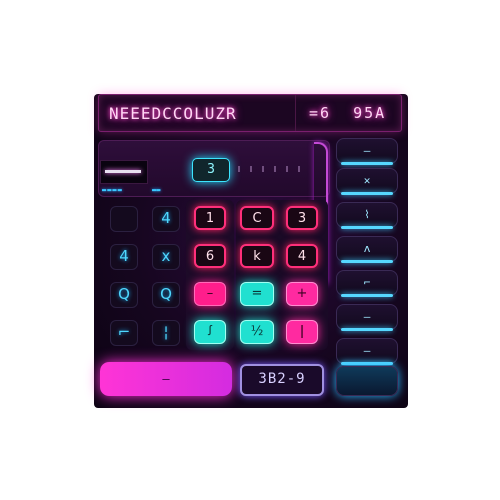  I want to click on display-value: =6 95A, so click(348, 113).